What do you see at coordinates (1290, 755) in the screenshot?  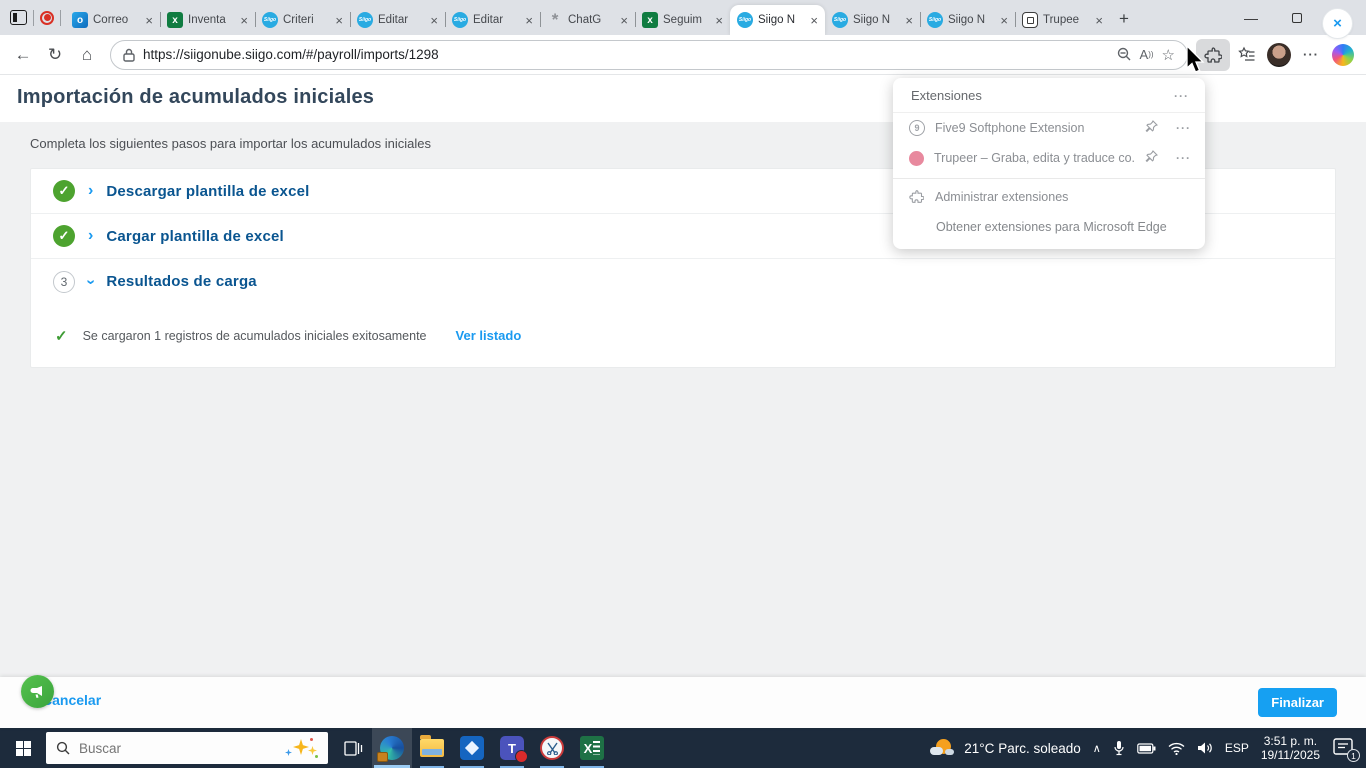 I see `clock-date: 19/11/2025` at bounding box center [1290, 755].